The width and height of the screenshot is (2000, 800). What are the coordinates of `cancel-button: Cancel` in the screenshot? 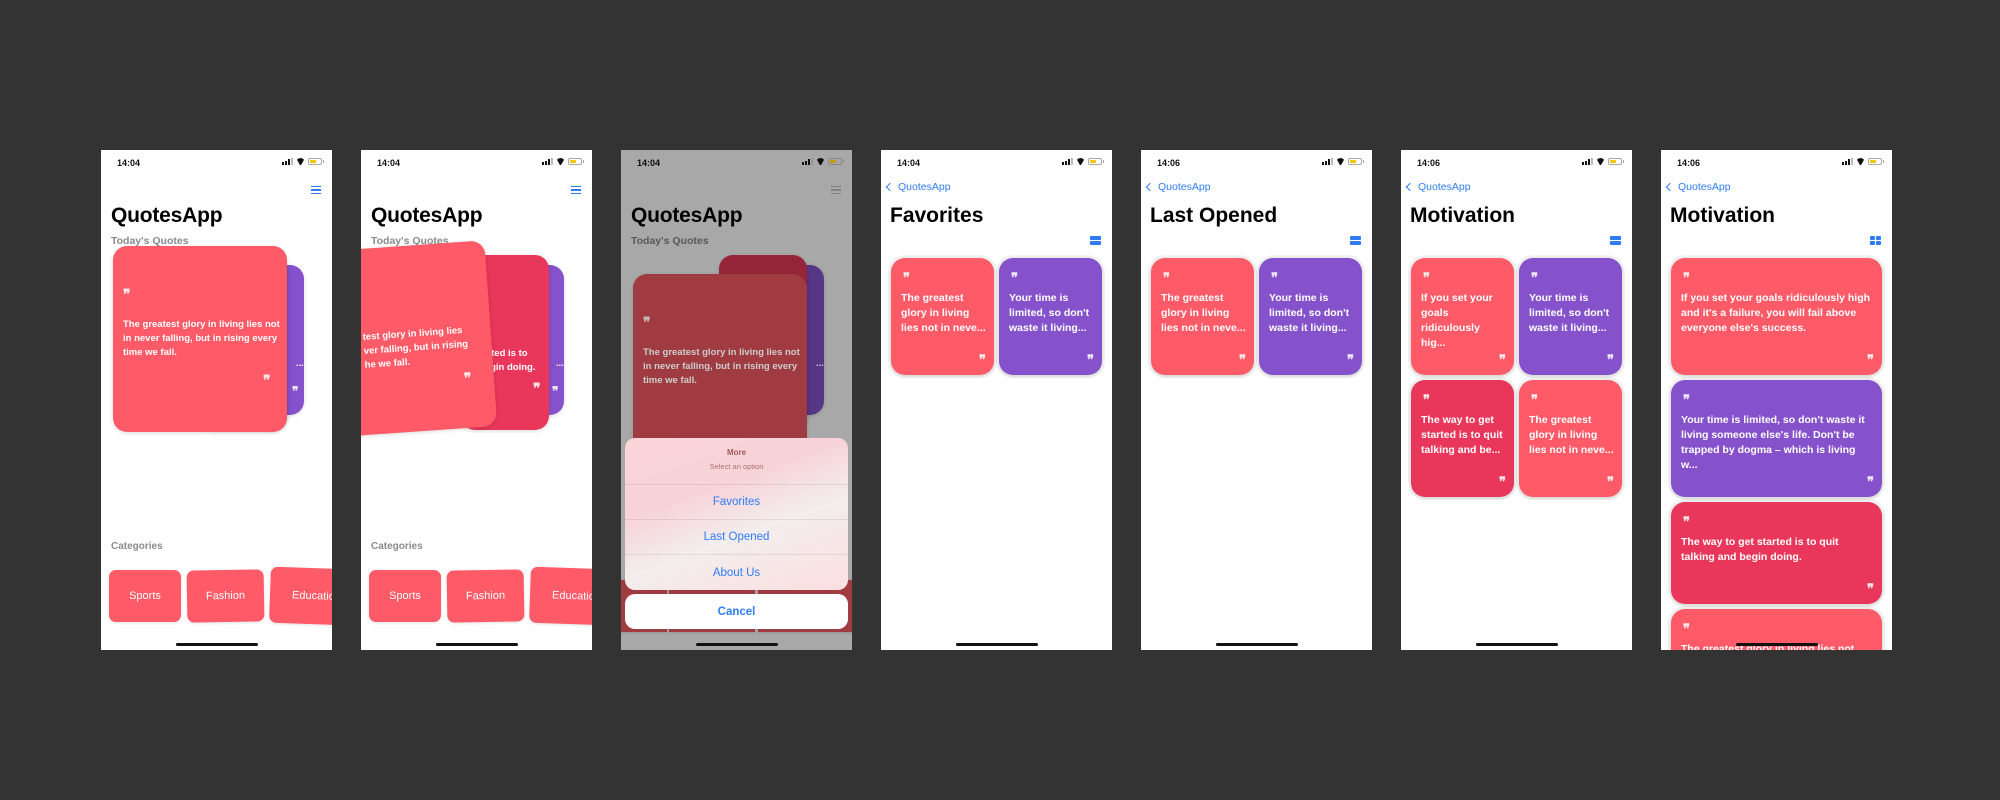 It's located at (736, 611).